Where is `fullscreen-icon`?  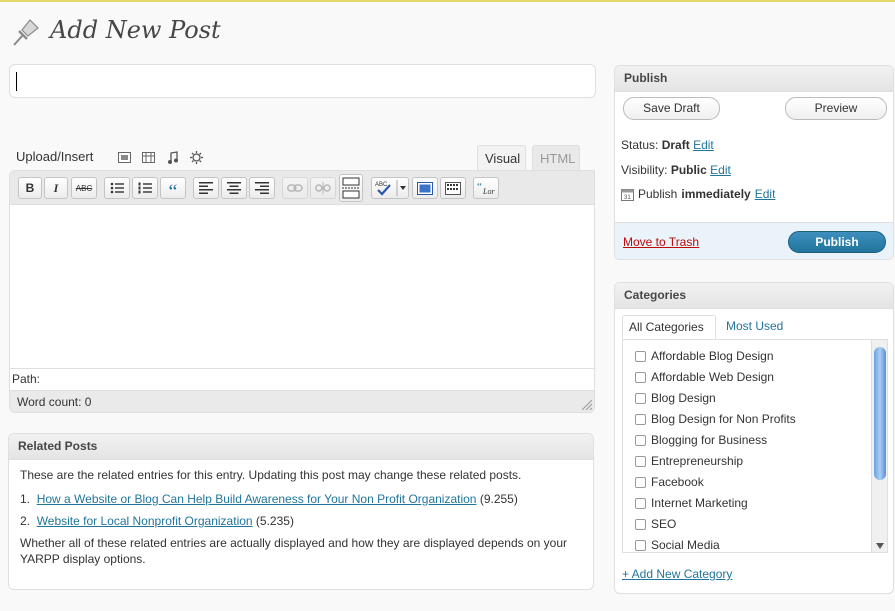
fullscreen-icon is located at coordinates (425, 188).